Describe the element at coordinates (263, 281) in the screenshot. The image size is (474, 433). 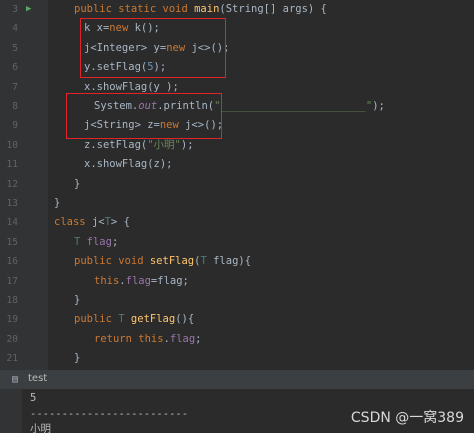
I see `code-line-17: this.flag=flag;` at that location.